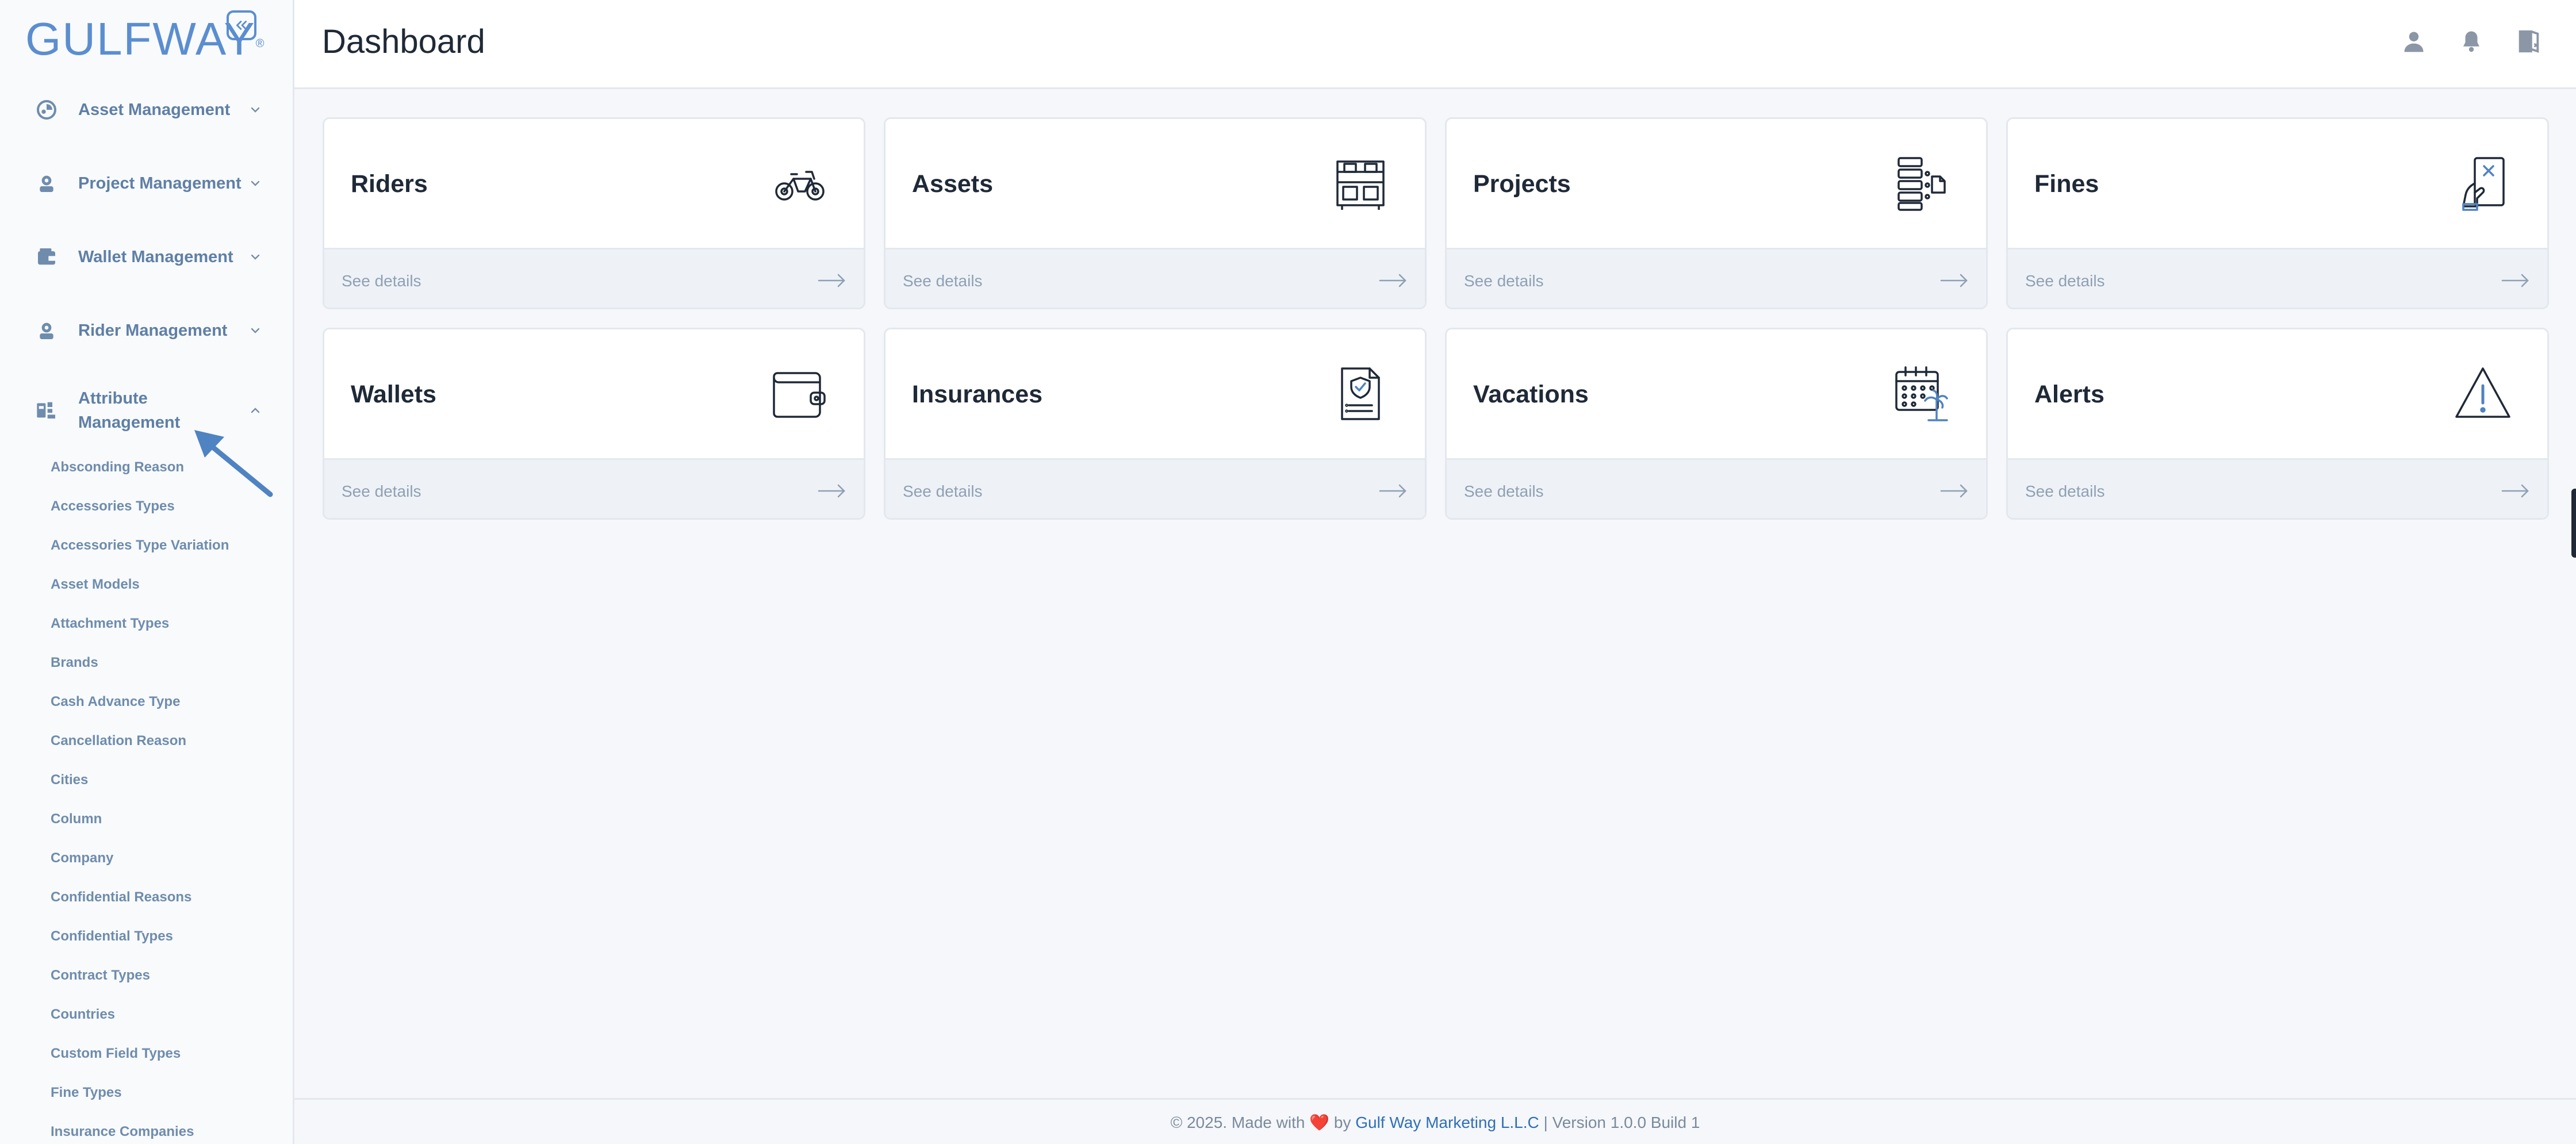  Describe the element at coordinates (2482, 392) in the screenshot. I see `warning-icon` at that location.